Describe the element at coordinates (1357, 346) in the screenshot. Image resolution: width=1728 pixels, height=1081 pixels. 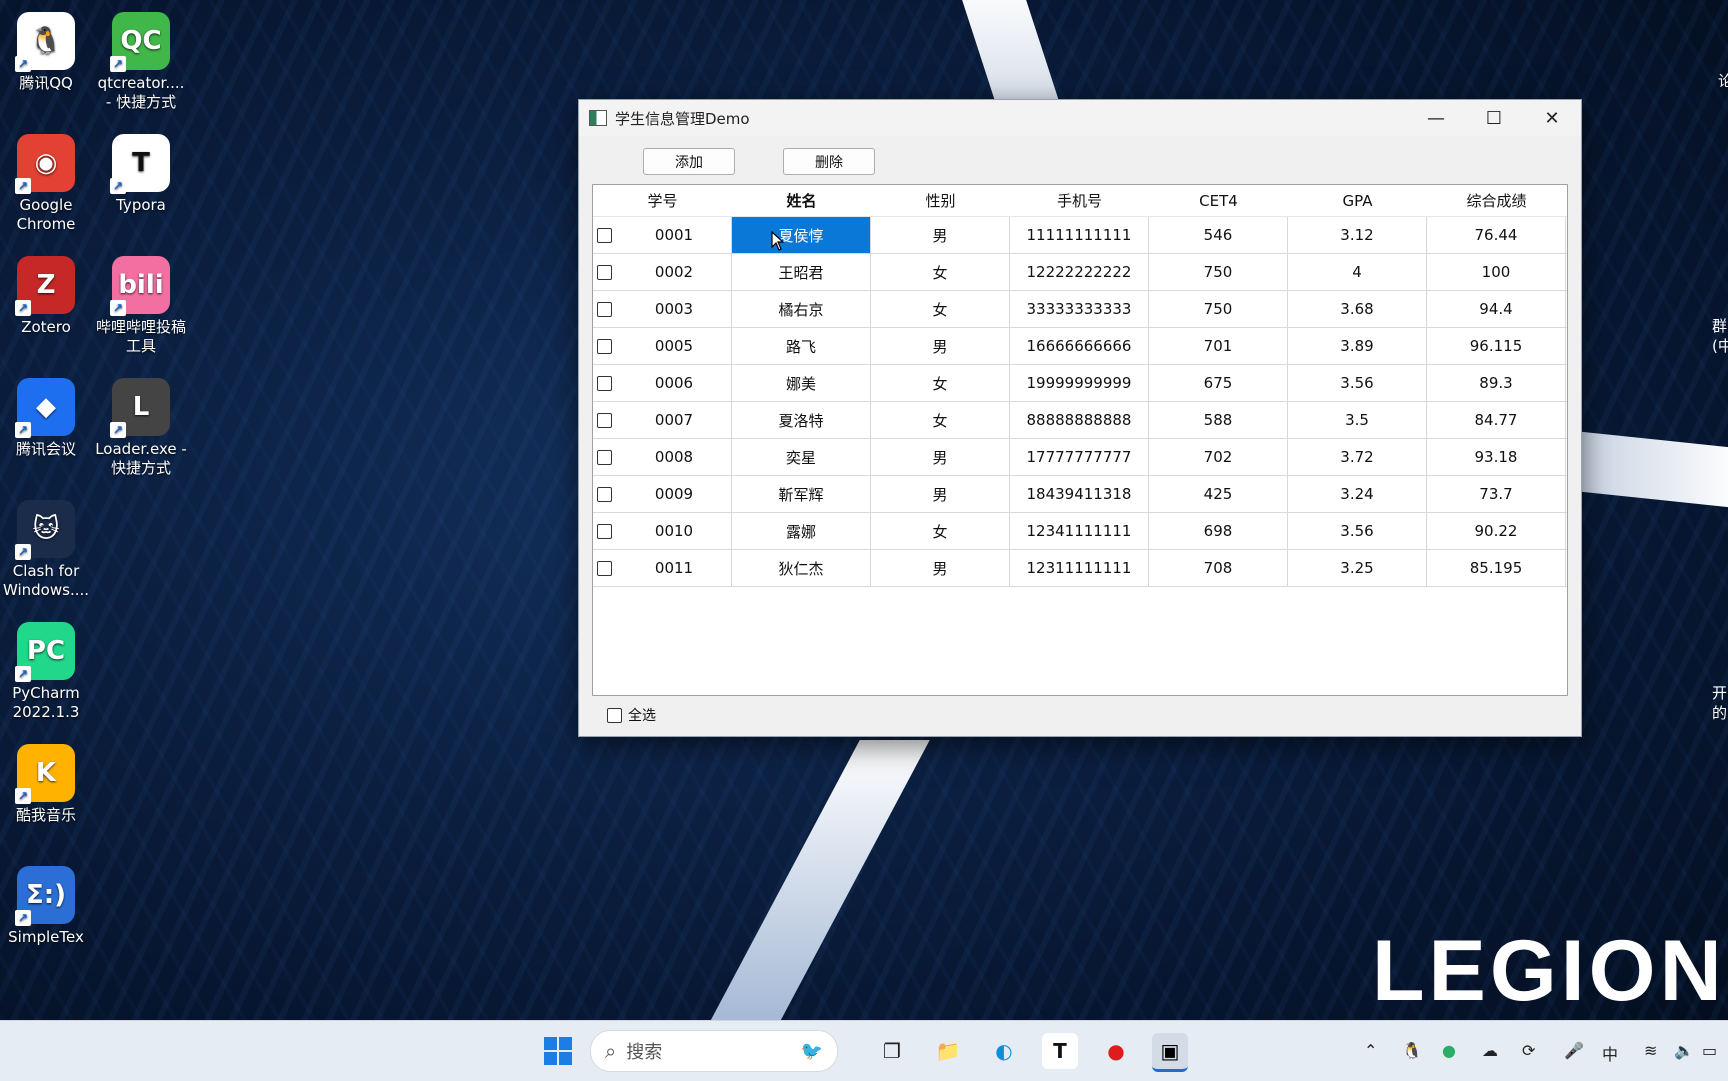
I see `table-cell: 3.89` at that location.